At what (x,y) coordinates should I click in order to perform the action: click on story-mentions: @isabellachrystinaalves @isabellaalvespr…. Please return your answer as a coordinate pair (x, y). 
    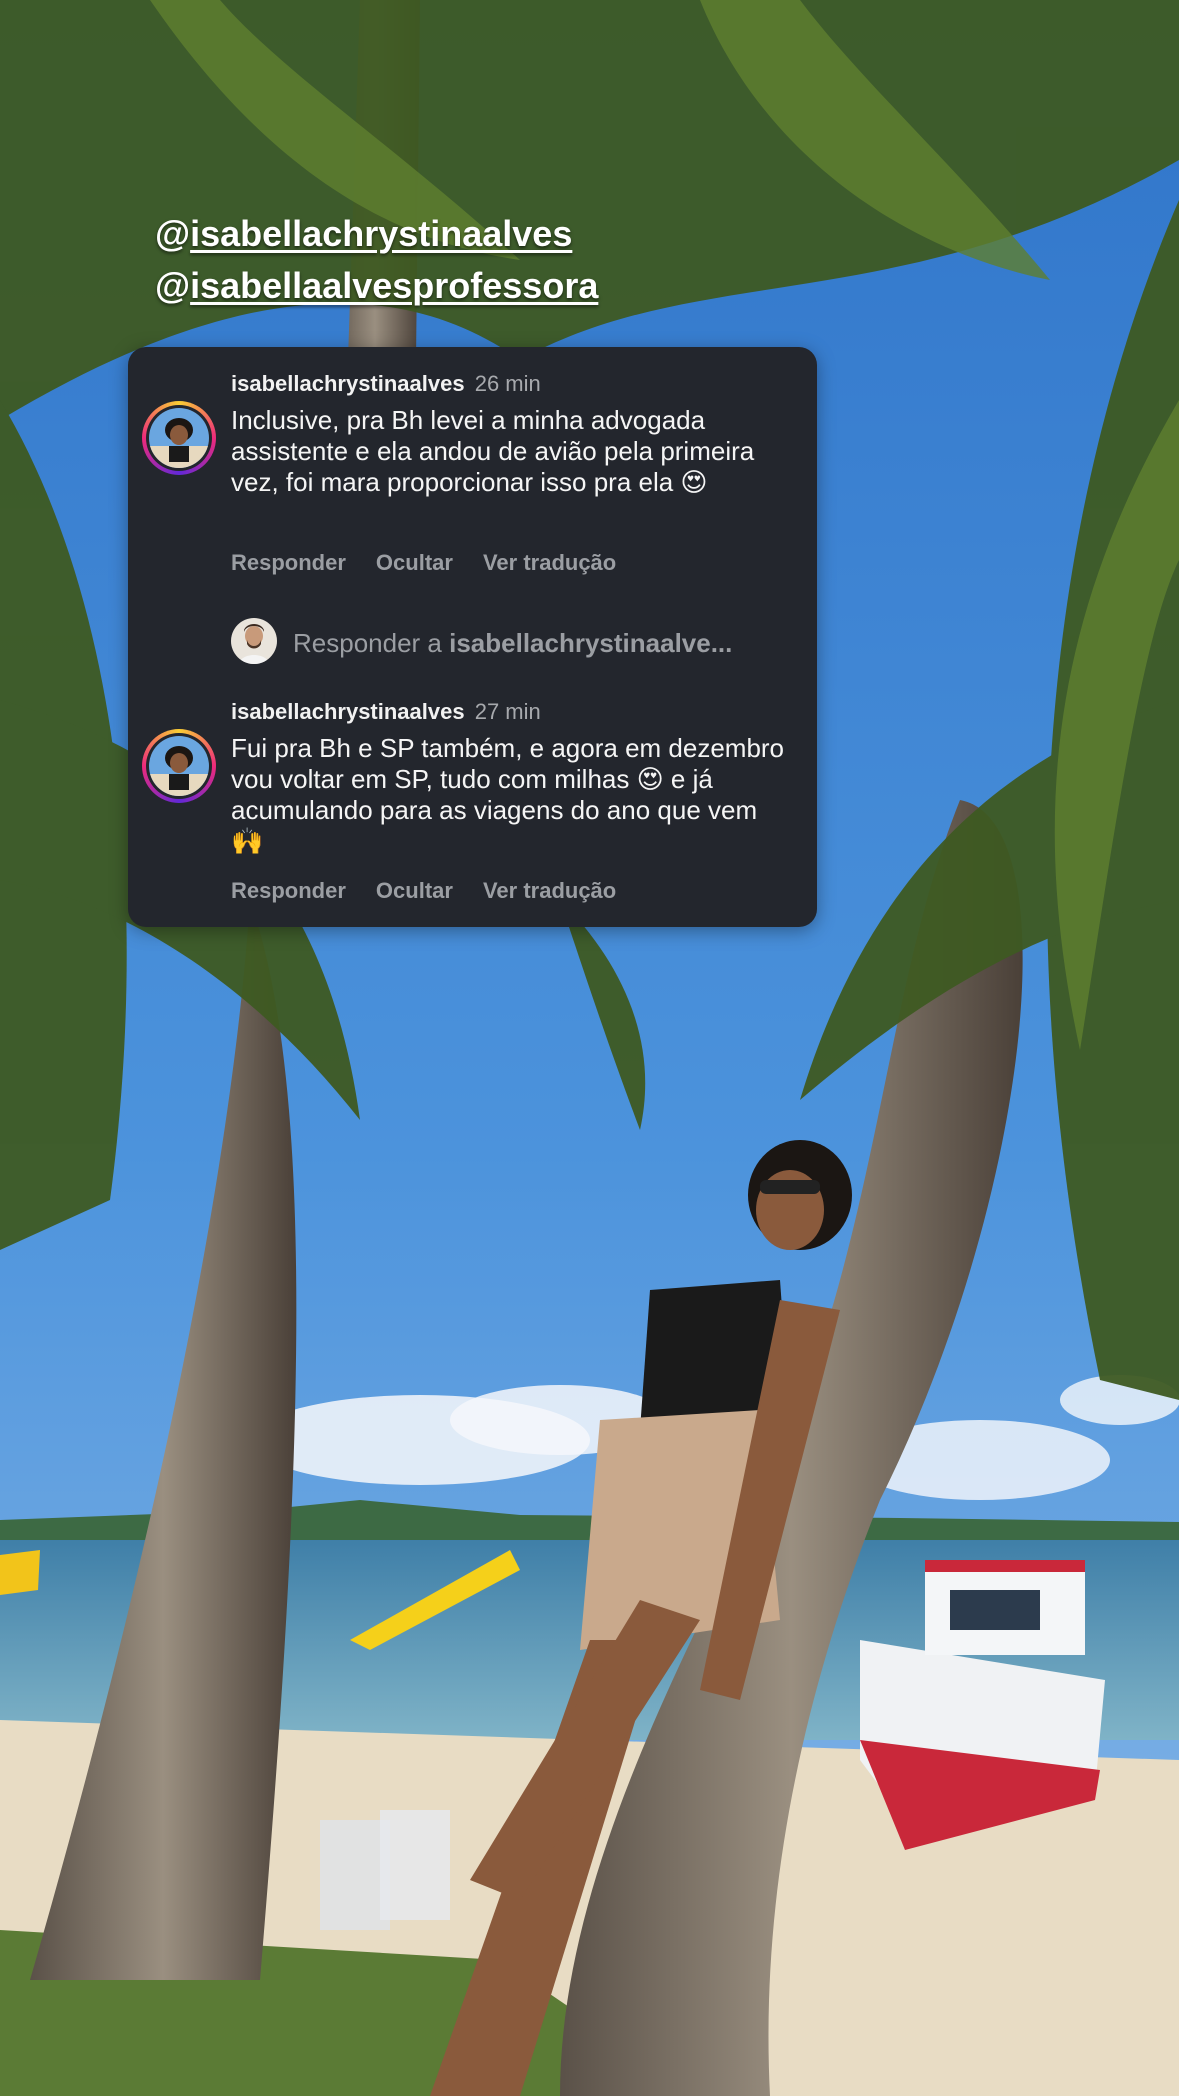
    Looking at the image, I should click on (376, 260).